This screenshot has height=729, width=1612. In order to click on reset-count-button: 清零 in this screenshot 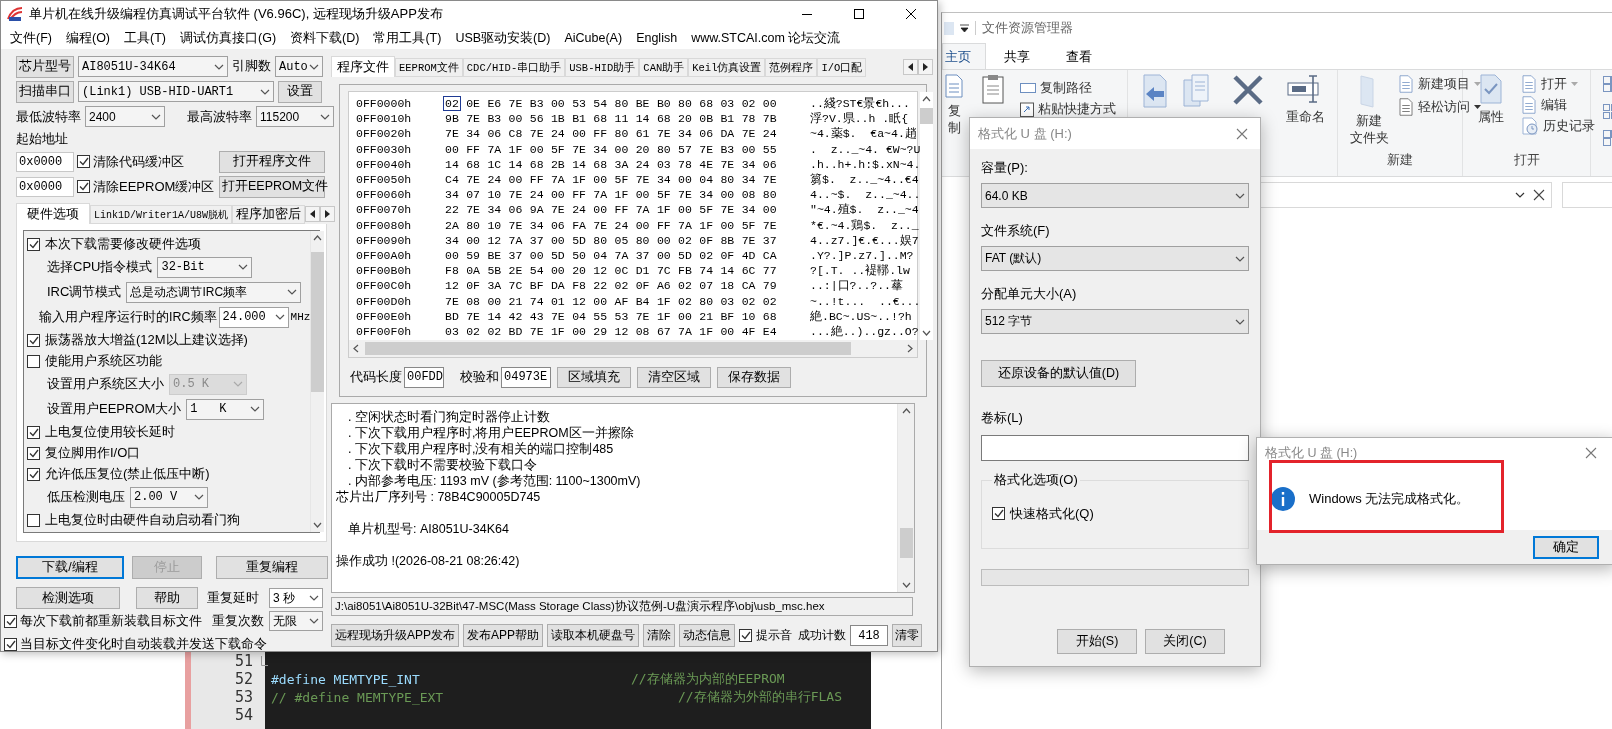, I will do `click(907, 635)`.